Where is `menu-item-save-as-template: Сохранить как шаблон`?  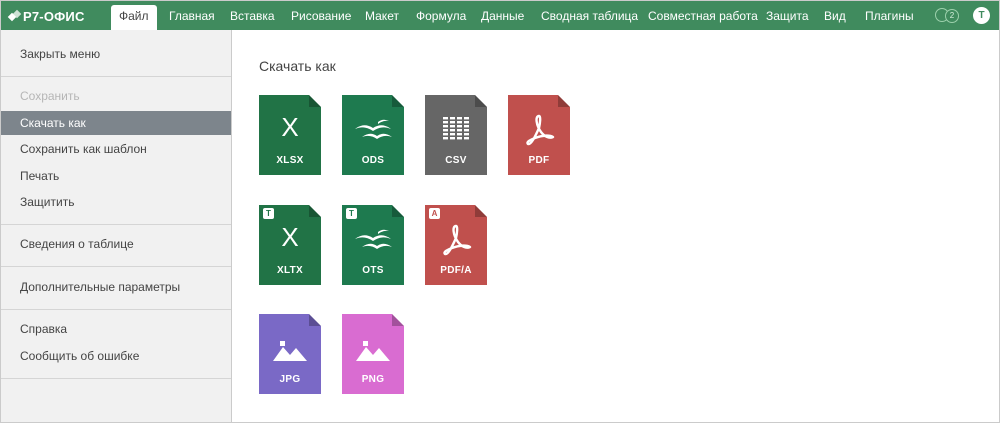
menu-item-save-as-template: Сохранить как шаблон is located at coordinates (116, 149).